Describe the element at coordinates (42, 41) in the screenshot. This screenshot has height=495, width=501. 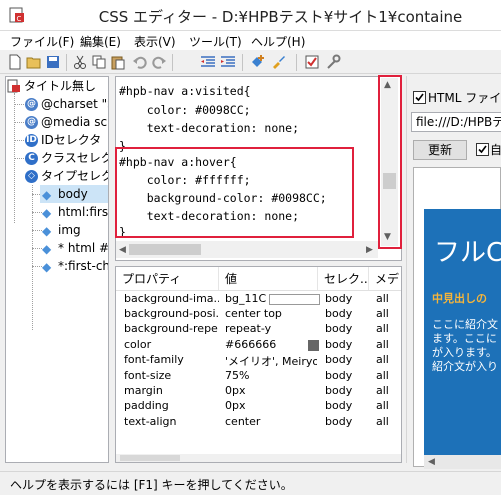
I see `menu-file: ファイル(F)` at that location.